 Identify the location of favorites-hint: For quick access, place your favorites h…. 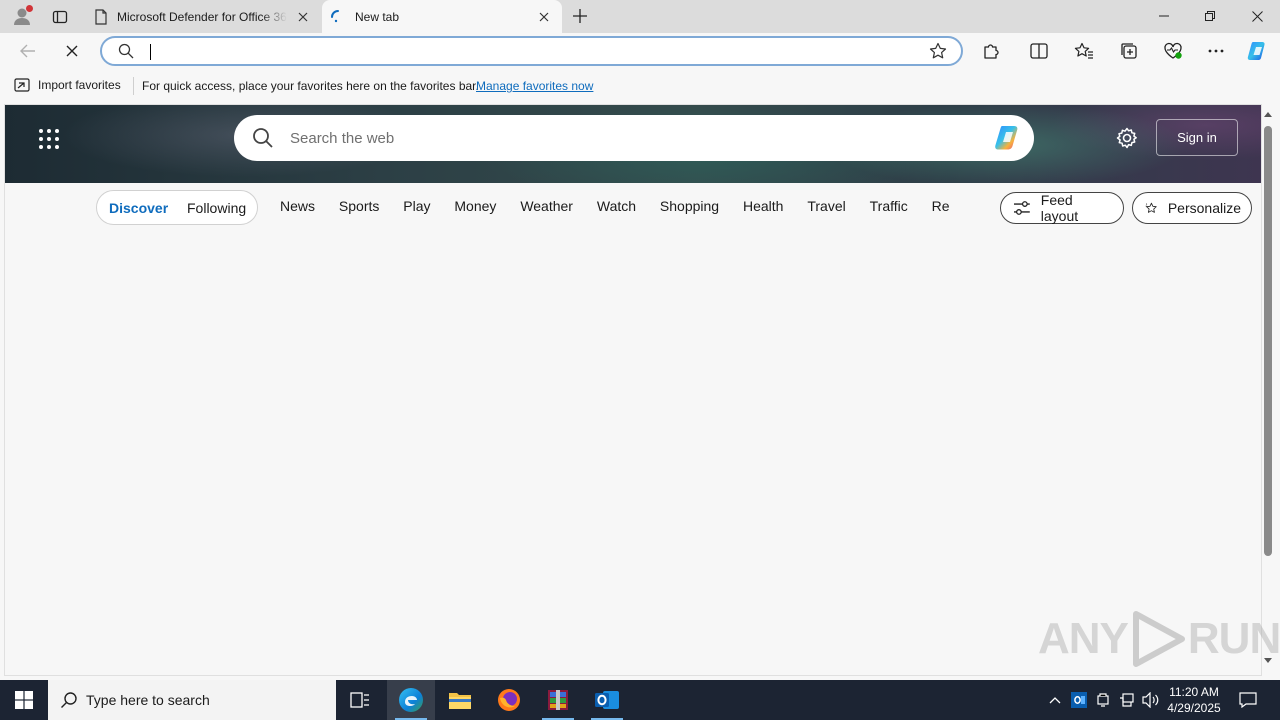
(310, 86).